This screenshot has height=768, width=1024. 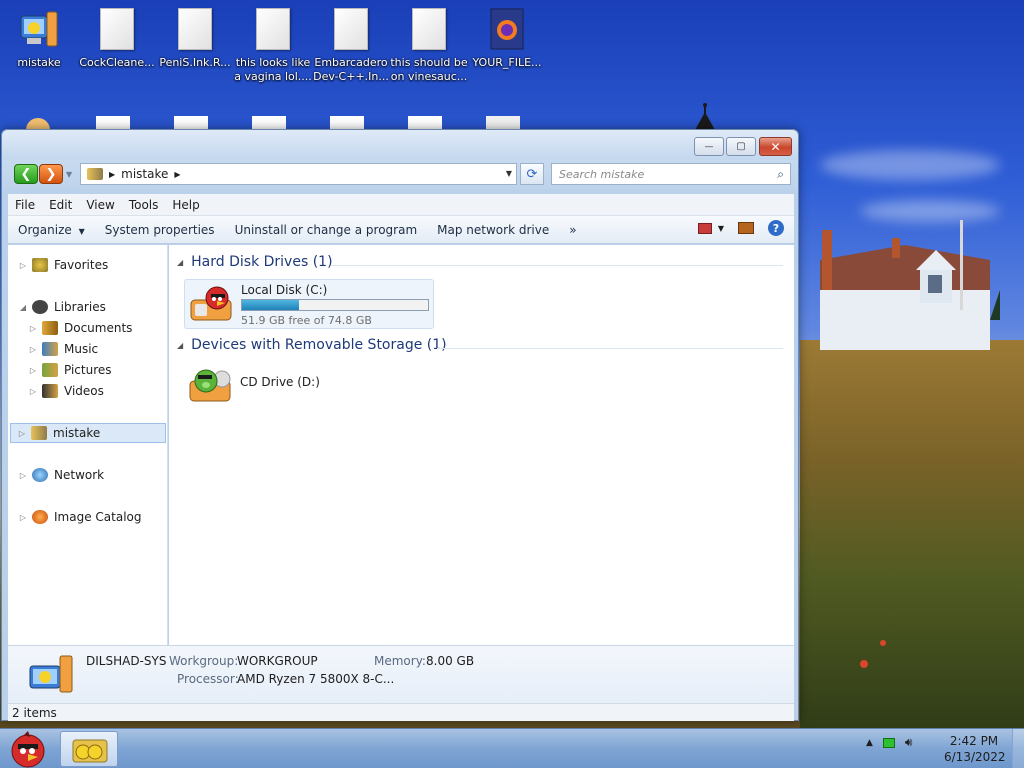 I want to click on image-catalog-icon, so click(x=40, y=517).